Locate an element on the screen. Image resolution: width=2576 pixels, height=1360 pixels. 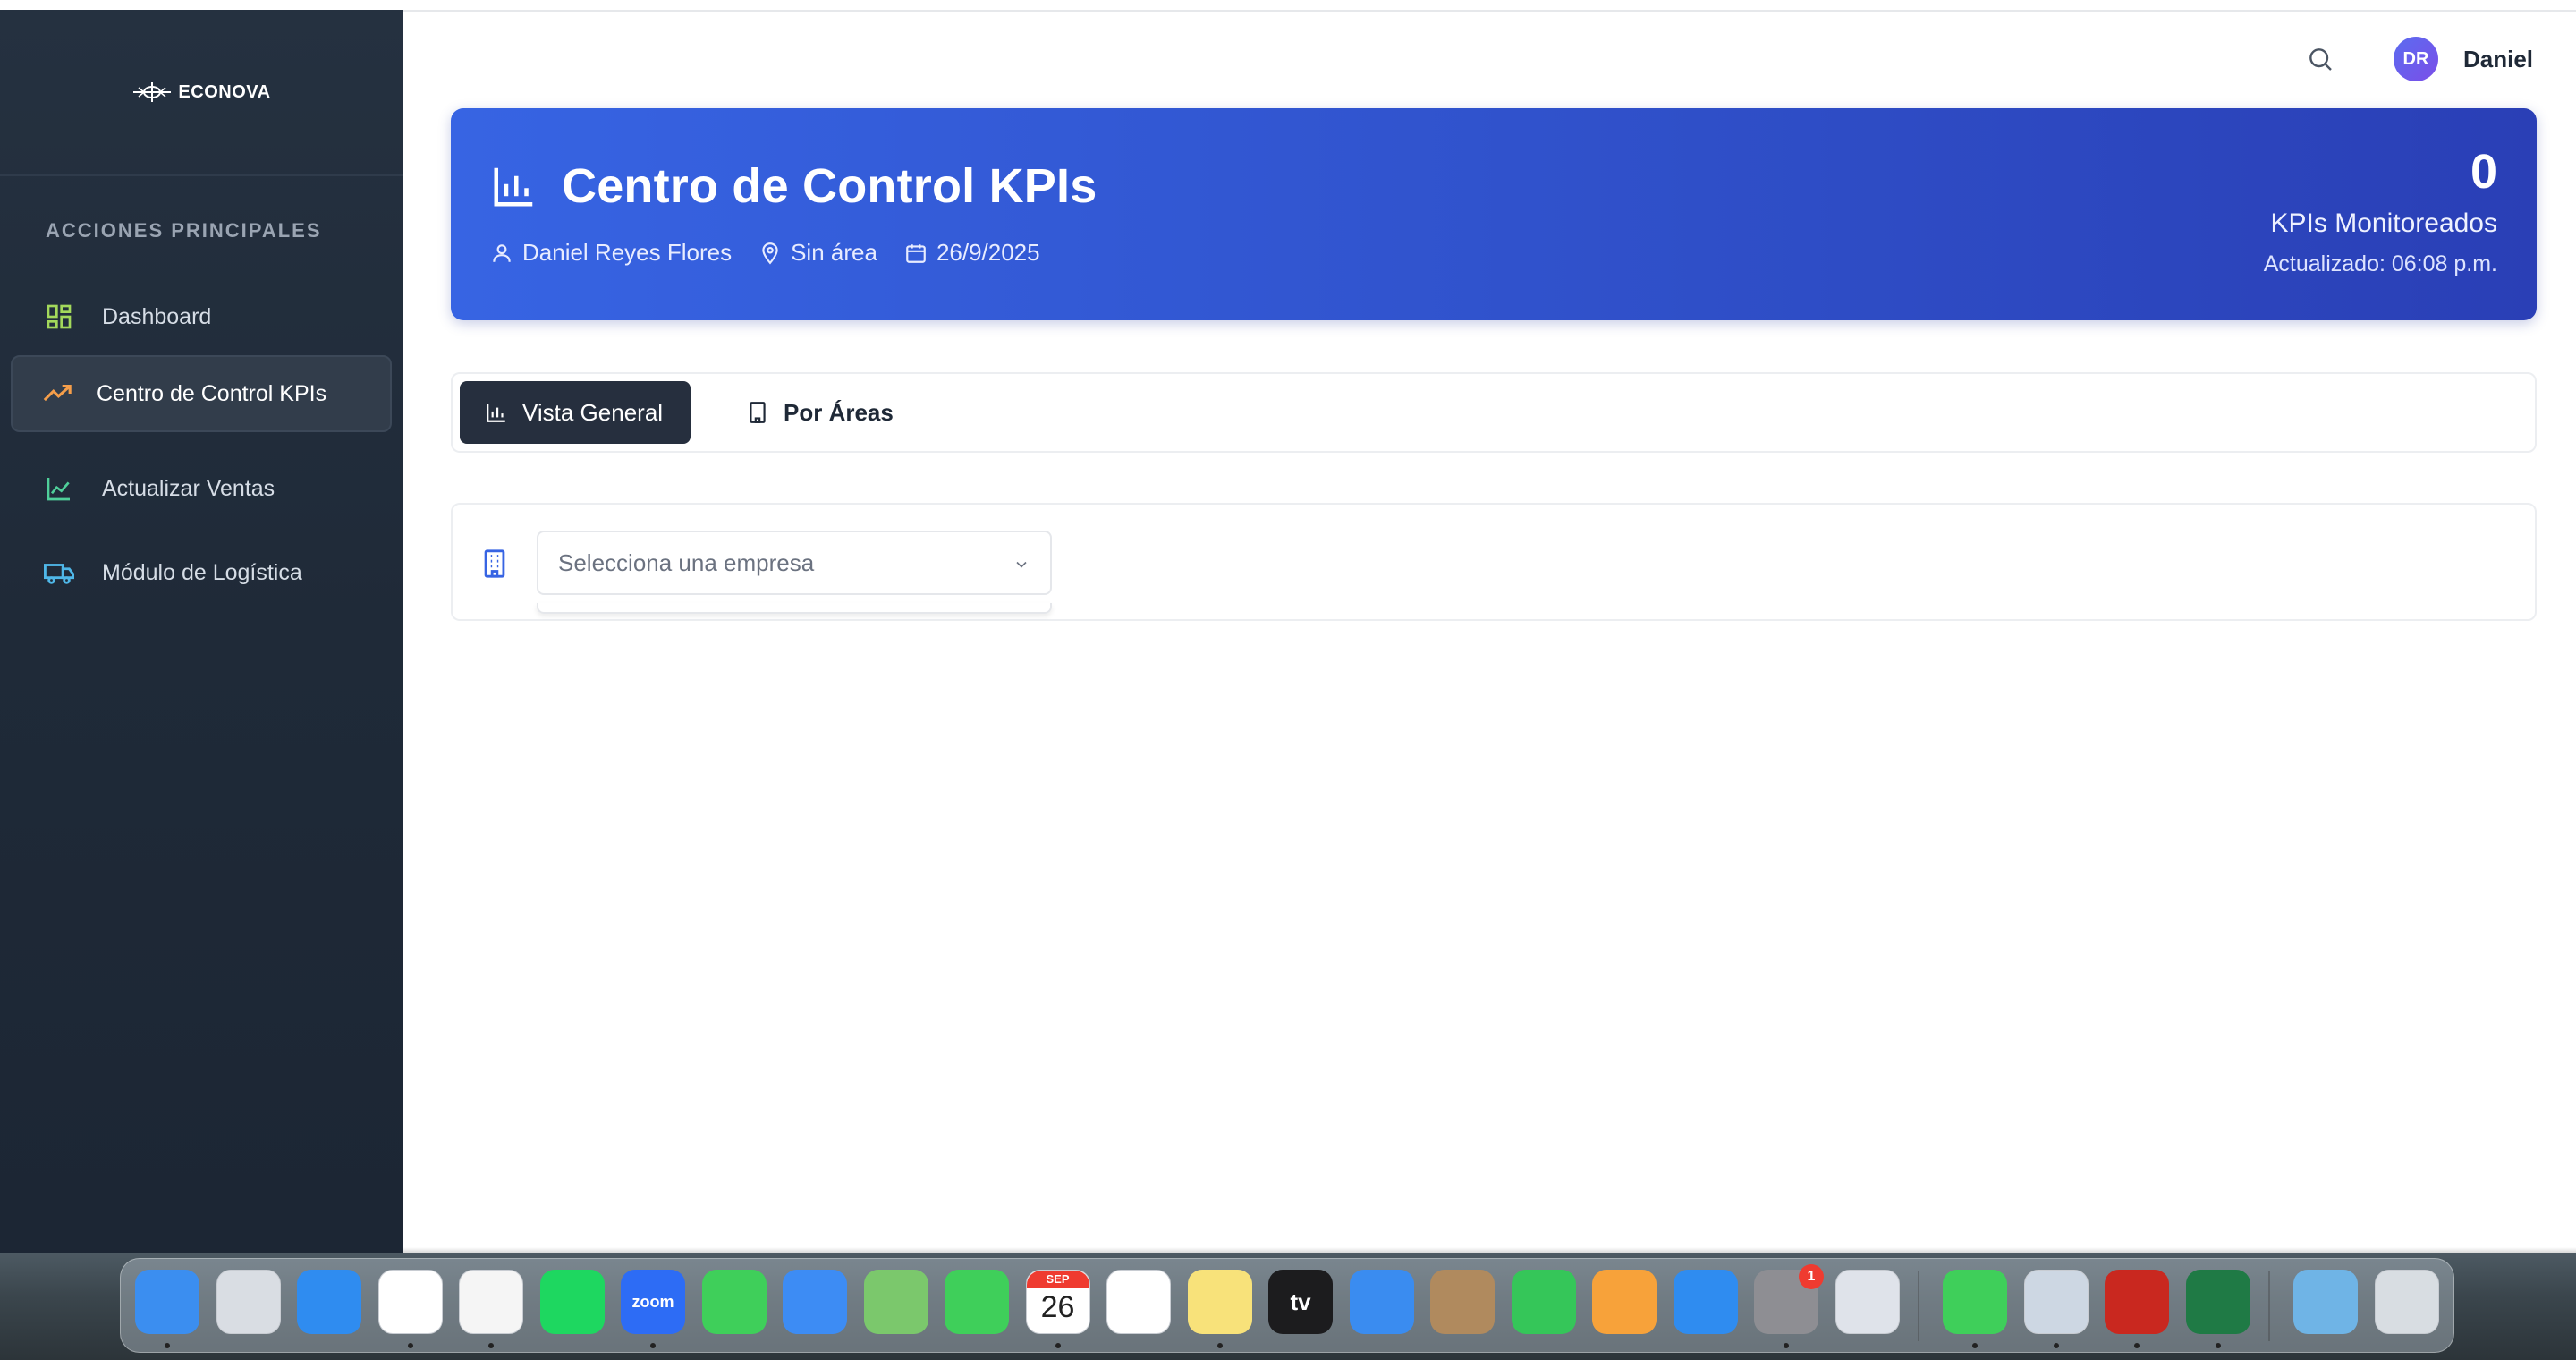
sidebar-item-label: Centro de Control KPIs is located at coordinates (212, 393).